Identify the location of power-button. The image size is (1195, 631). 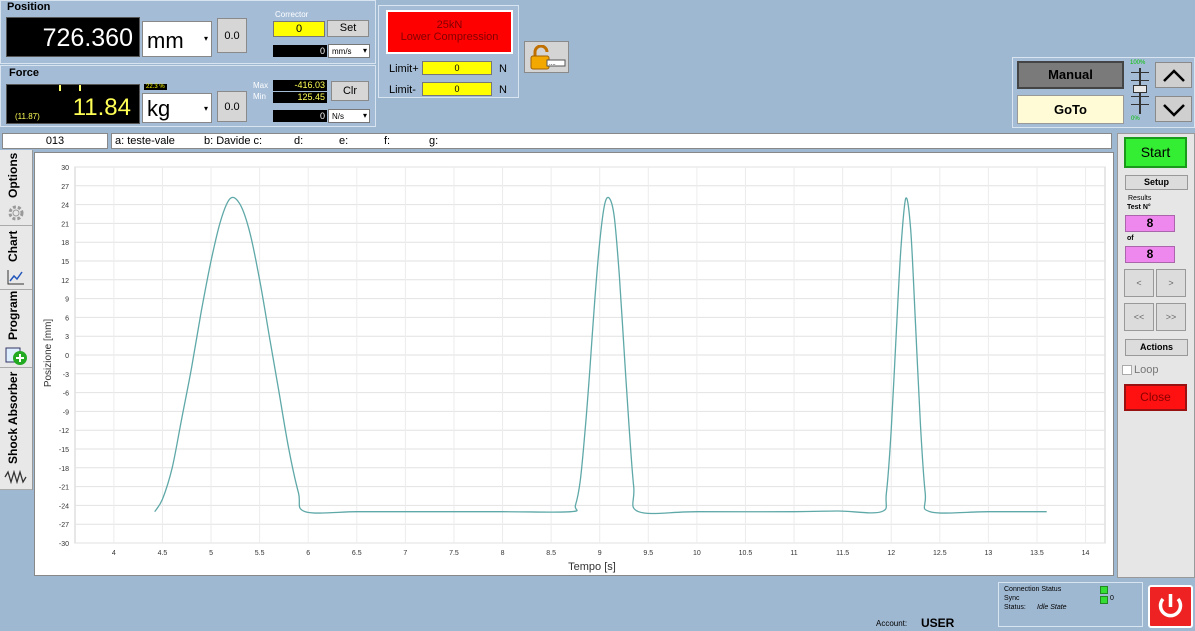
(1170, 606).